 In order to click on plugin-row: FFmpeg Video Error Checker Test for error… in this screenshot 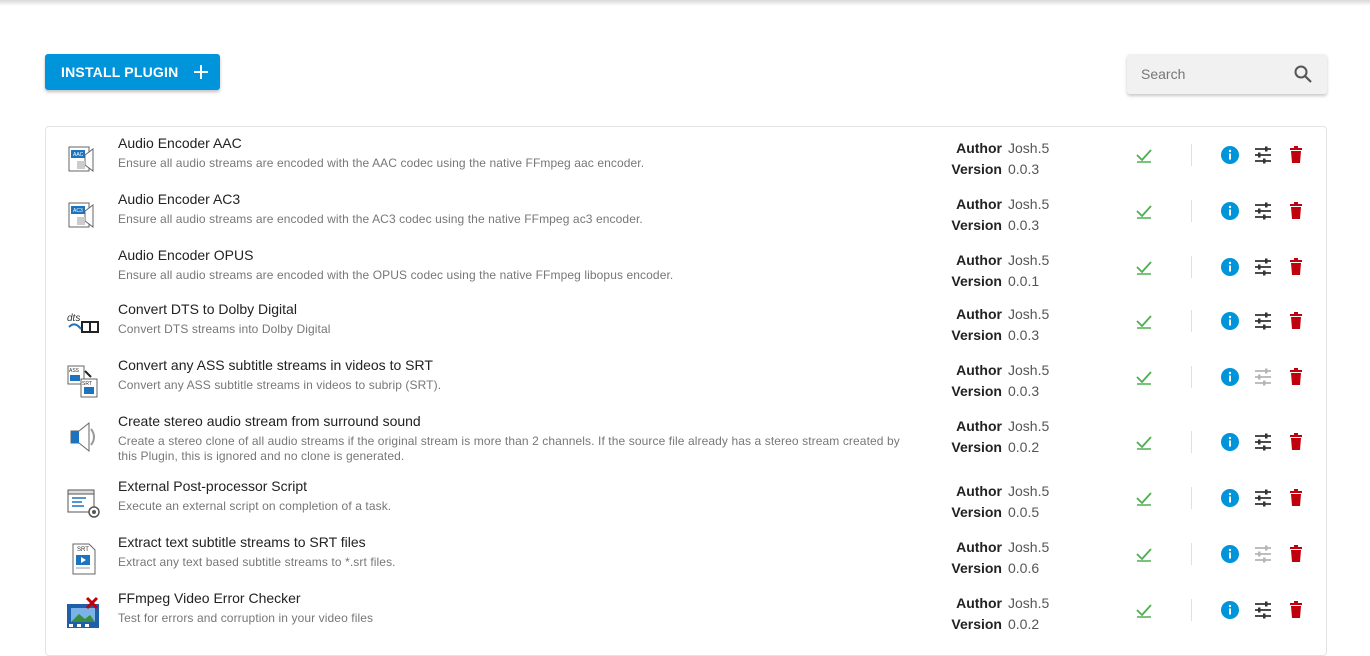, I will do `click(686, 616)`.